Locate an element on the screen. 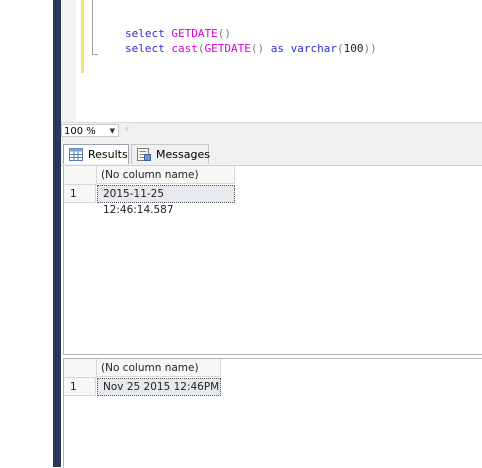 Image resolution: width=482 pixels, height=468 pixels. outline-fold-line is located at coordinates (92, 27).